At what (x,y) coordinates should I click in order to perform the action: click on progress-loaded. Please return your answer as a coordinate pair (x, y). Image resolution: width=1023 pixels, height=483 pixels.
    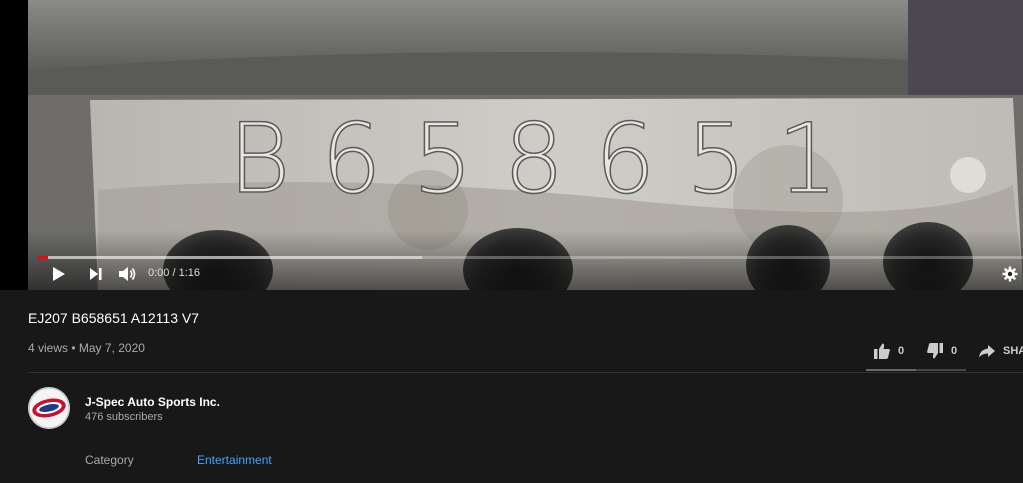
    Looking at the image, I should click on (230, 257).